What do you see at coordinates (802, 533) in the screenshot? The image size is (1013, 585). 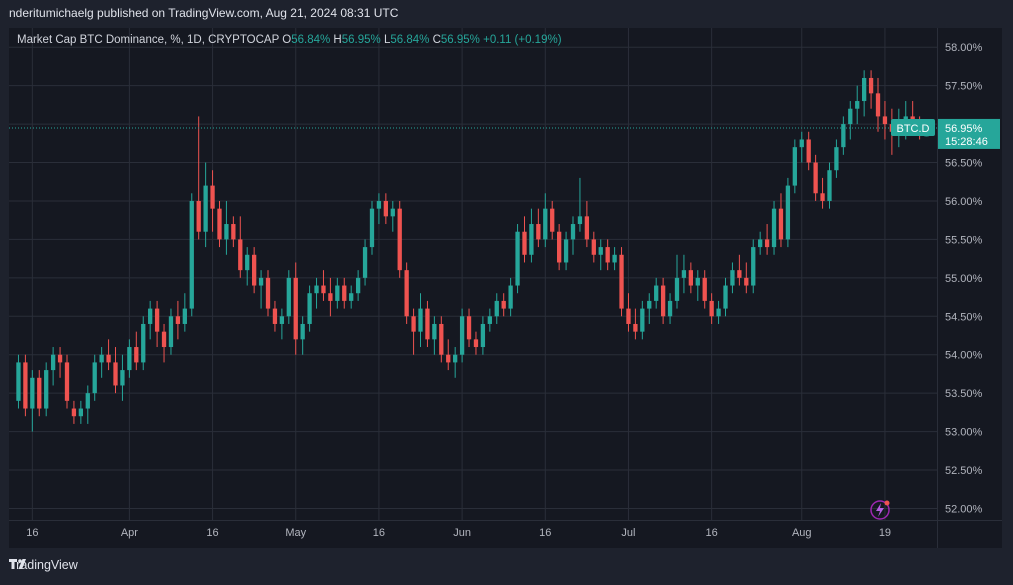 I see `time-tick-label: Aug` at bounding box center [802, 533].